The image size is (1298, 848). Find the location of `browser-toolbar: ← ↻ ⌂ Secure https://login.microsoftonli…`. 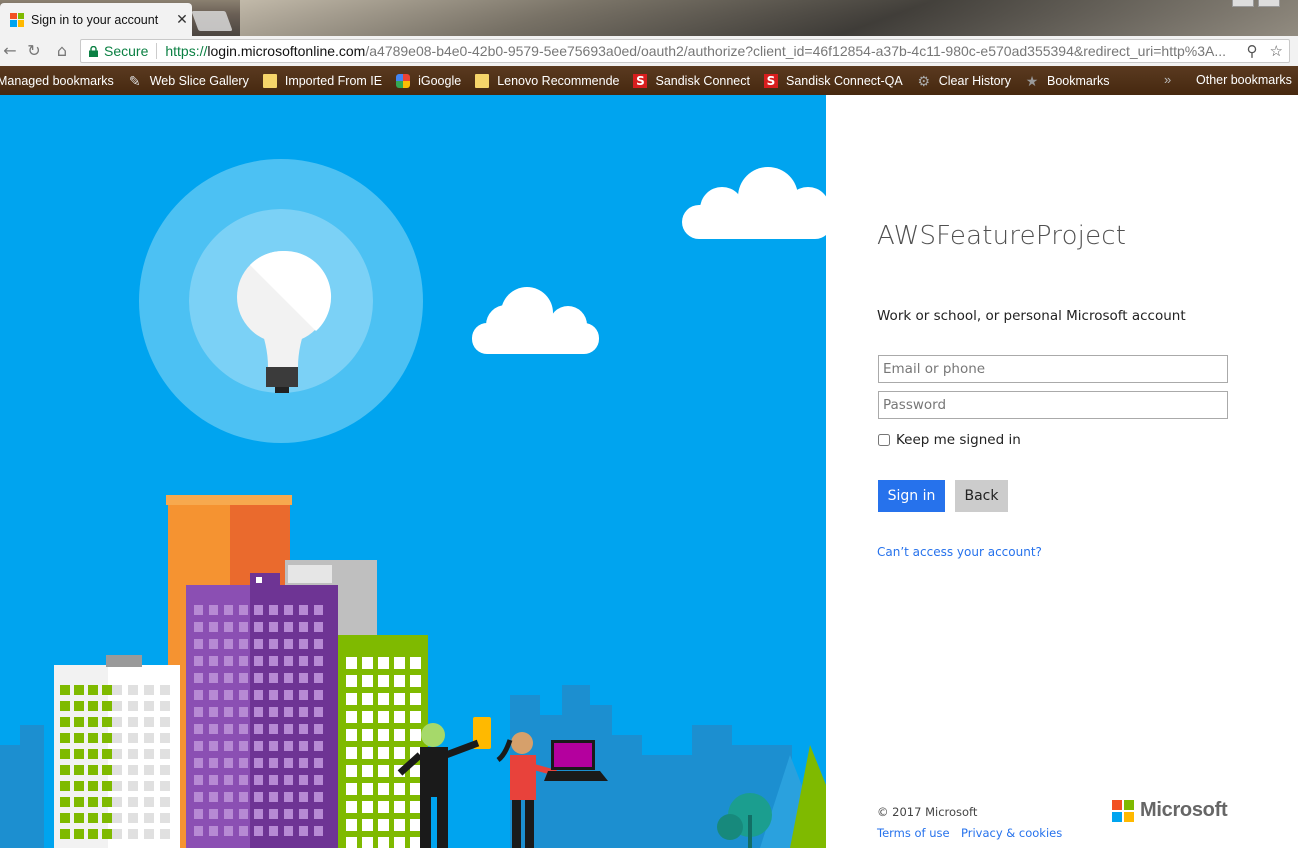

browser-toolbar: ← ↻ ⌂ Secure https://login.microsoftonli… is located at coordinates (649, 51).